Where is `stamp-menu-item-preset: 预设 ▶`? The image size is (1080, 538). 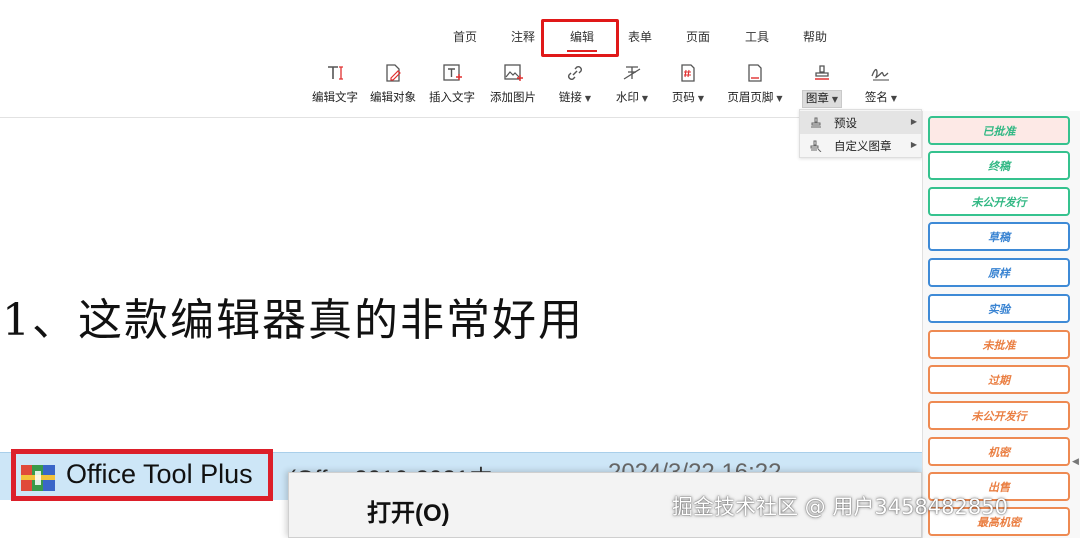 stamp-menu-item-preset: 预设 ▶ is located at coordinates (860, 122).